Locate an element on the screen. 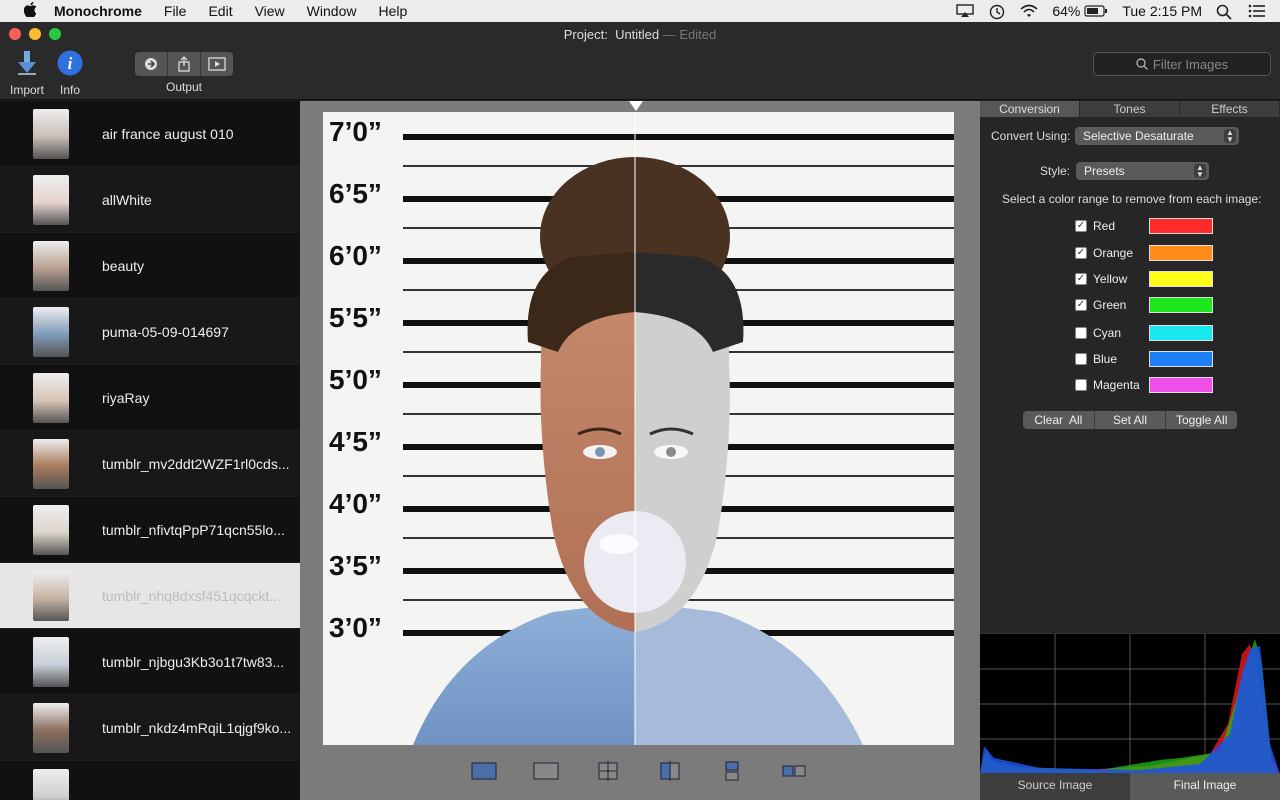  color-range-yellow: ✓ Yellow is located at coordinates (1144, 279).